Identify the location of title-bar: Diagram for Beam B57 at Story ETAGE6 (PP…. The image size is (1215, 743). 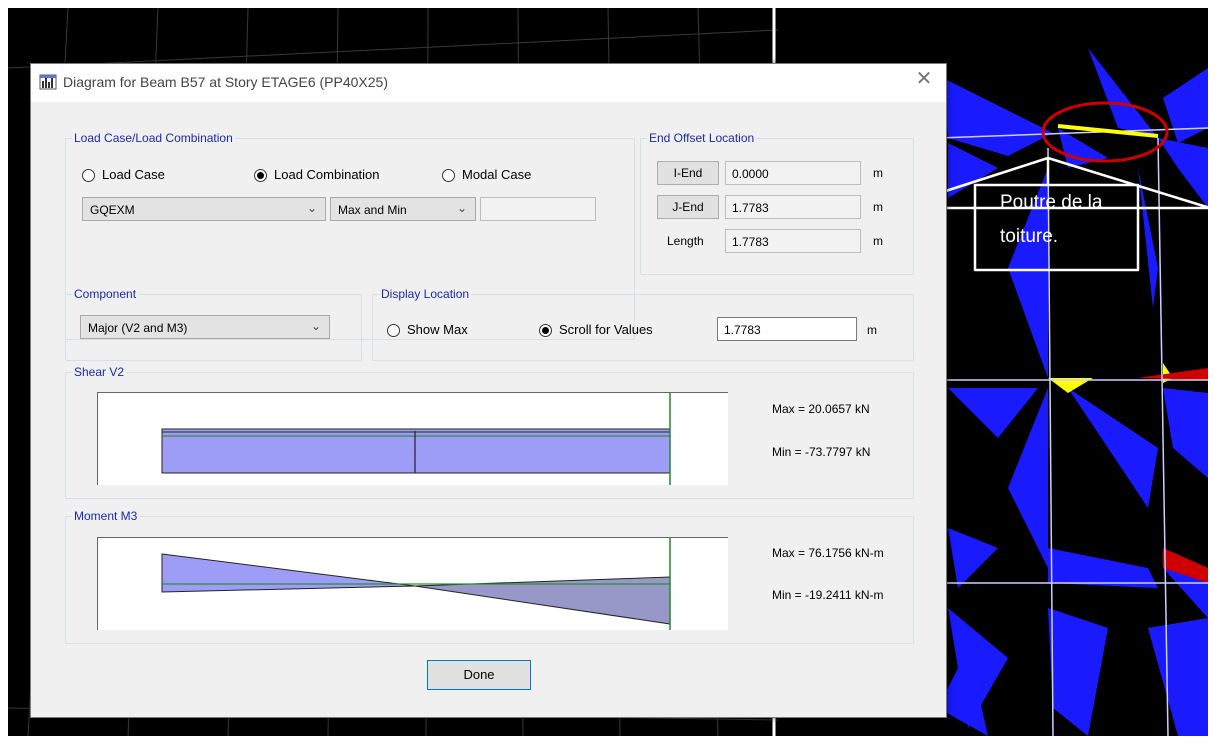
(488, 83).